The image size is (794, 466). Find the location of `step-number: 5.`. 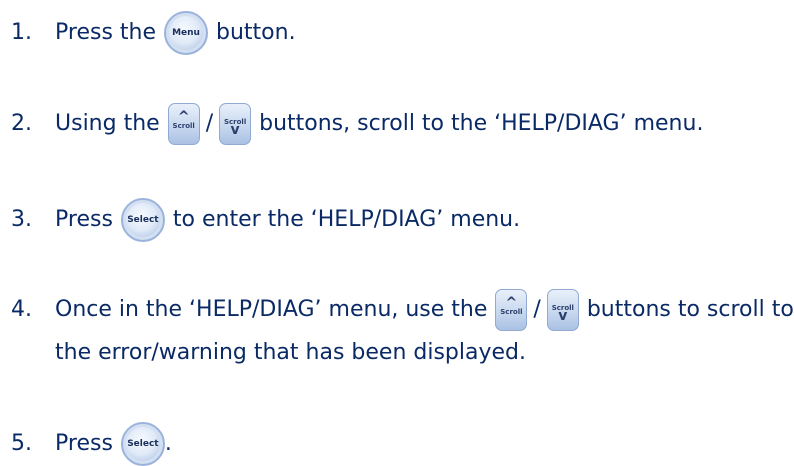

step-number: 5. is located at coordinates (21, 443).